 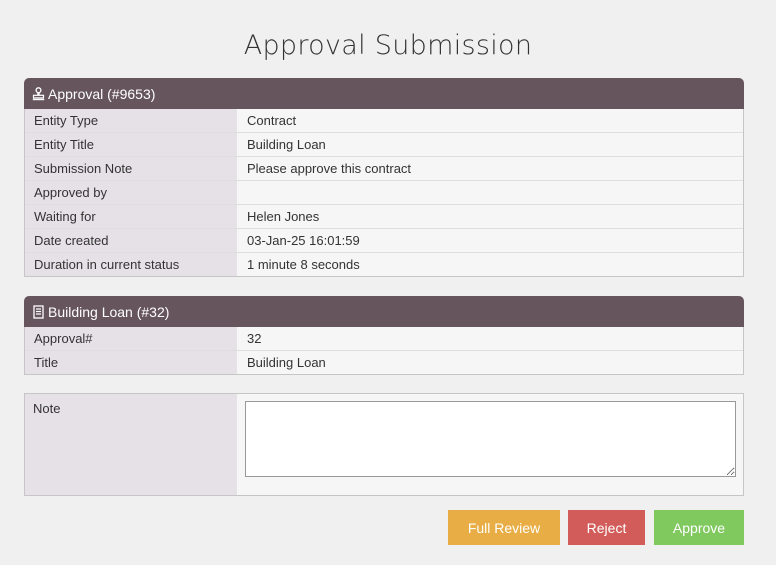 I want to click on row-label: Waiting for, so click(x=131, y=216).